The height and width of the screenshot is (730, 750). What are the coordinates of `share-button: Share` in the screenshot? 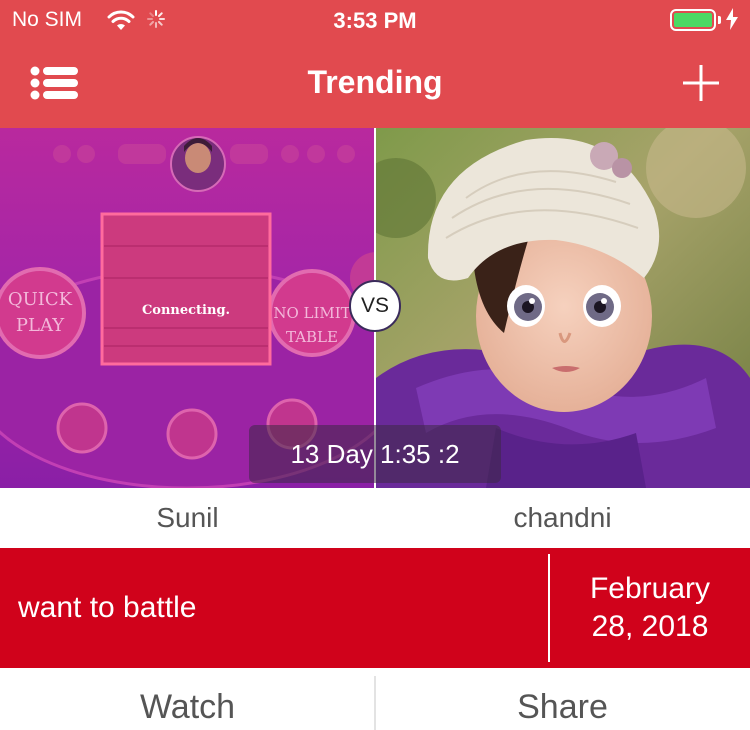 It's located at (562, 699).